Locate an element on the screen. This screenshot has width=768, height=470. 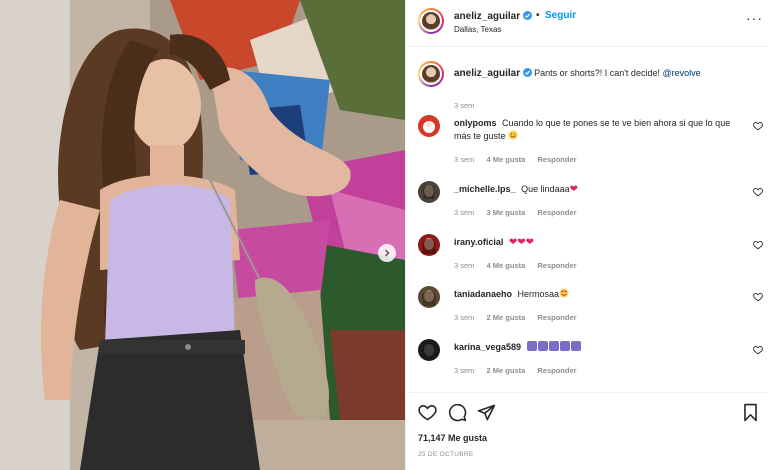
share-paper-plane-icon is located at coordinates (486, 412).